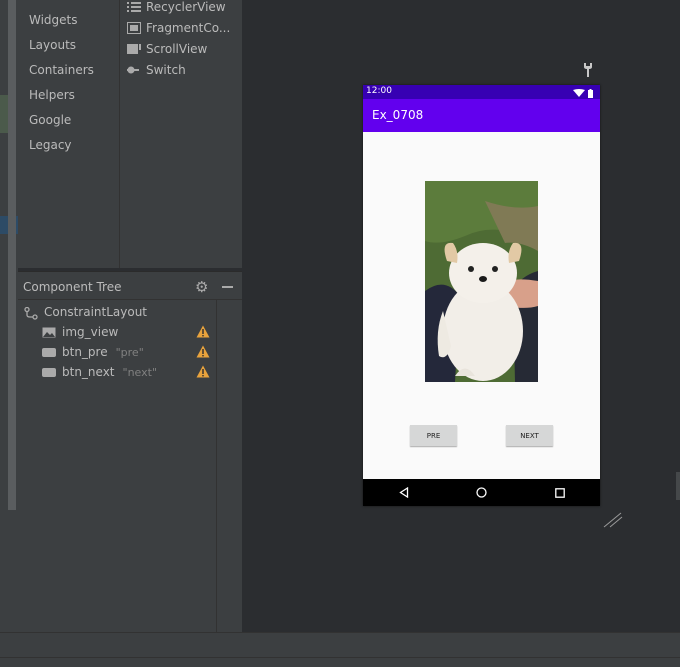 The height and width of the screenshot is (667, 680). I want to click on tree-divider, so click(216, 466).